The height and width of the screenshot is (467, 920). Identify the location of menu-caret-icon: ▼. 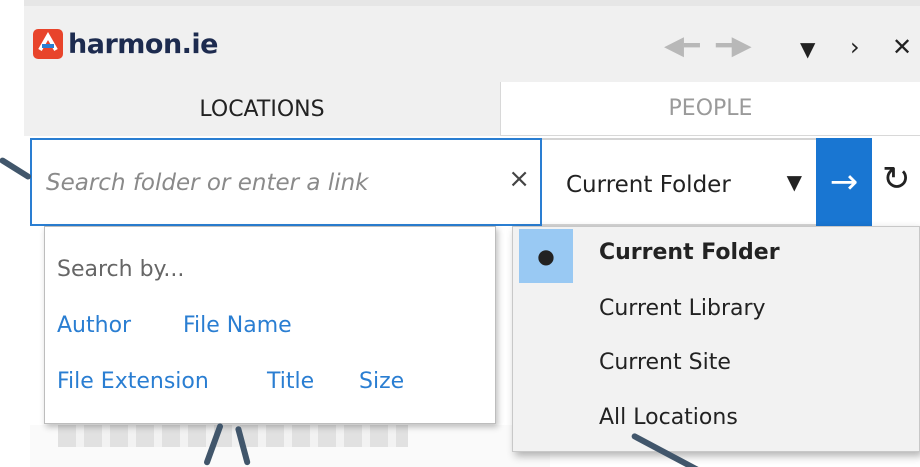
(807, 49).